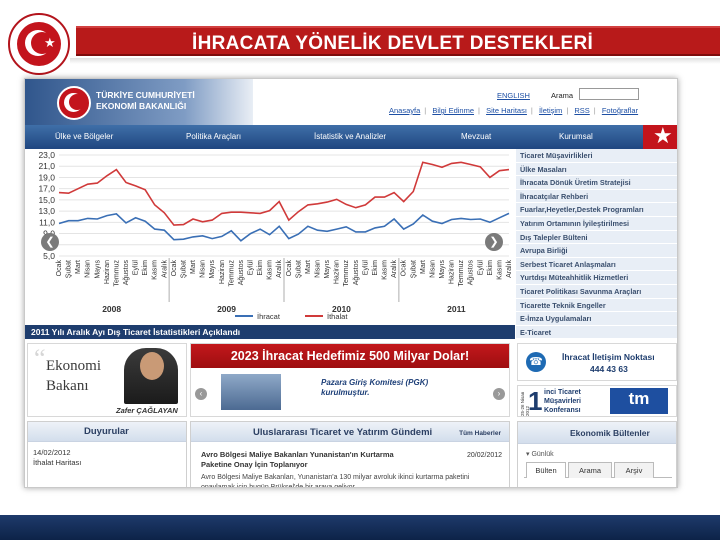  What do you see at coordinates (145, 95) in the screenshot?
I see `logo-line-1: TÜRKİYE CUMHURİYETİ` at bounding box center [145, 95].